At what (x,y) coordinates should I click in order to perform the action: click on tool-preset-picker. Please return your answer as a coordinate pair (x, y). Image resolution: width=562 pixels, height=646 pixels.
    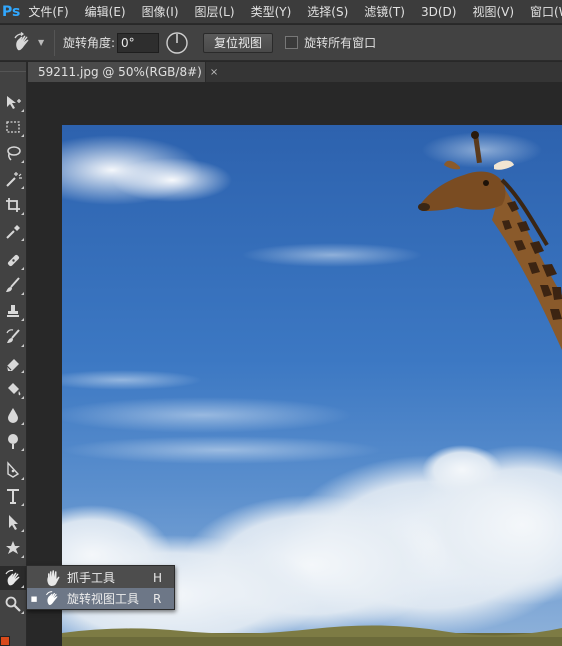
    Looking at the image, I should click on (23, 43).